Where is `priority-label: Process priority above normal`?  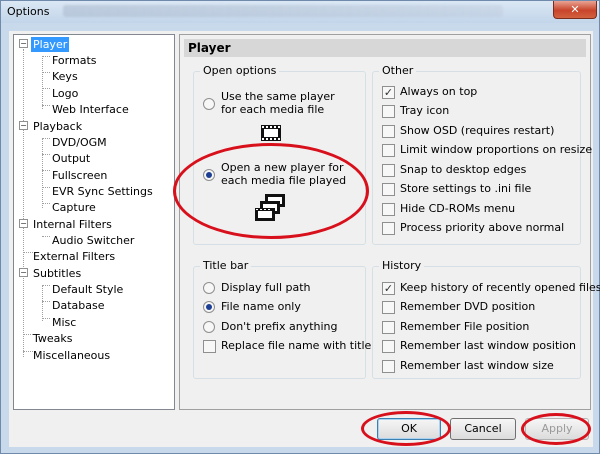
priority-label: Process priority above normal is located at coordinates (482, 227).